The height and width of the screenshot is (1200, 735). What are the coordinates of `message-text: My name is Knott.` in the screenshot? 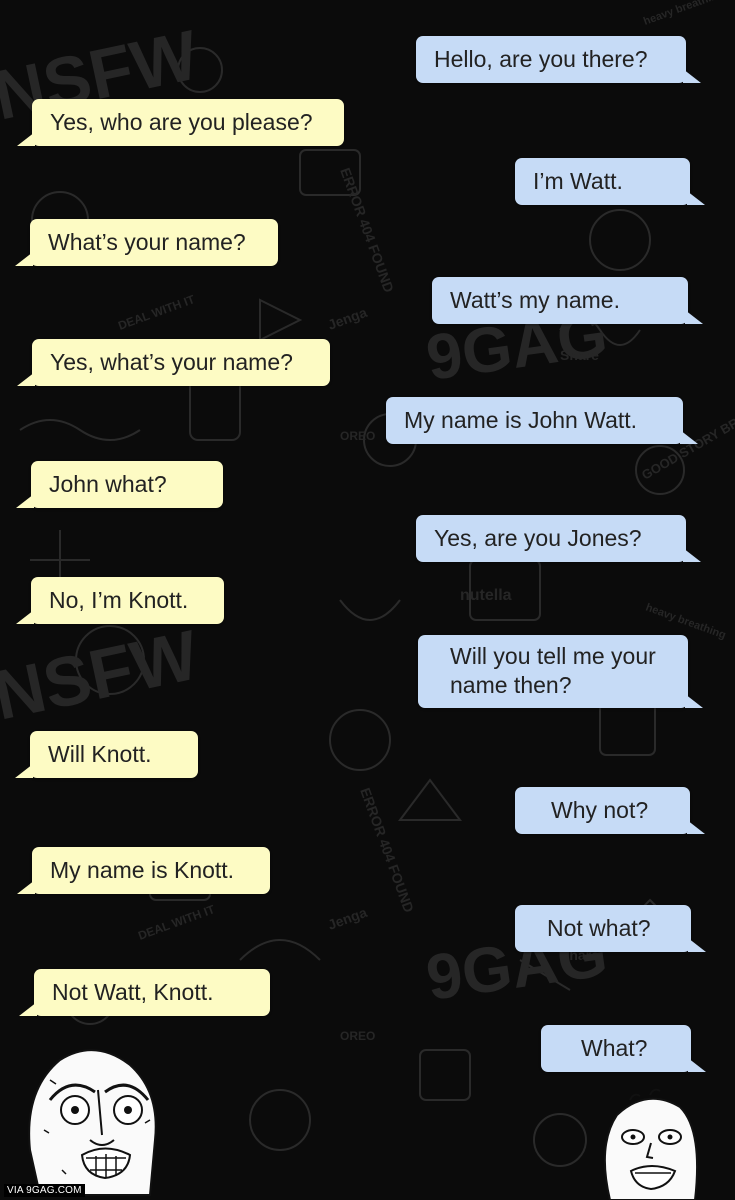 It's located at (142, 870).